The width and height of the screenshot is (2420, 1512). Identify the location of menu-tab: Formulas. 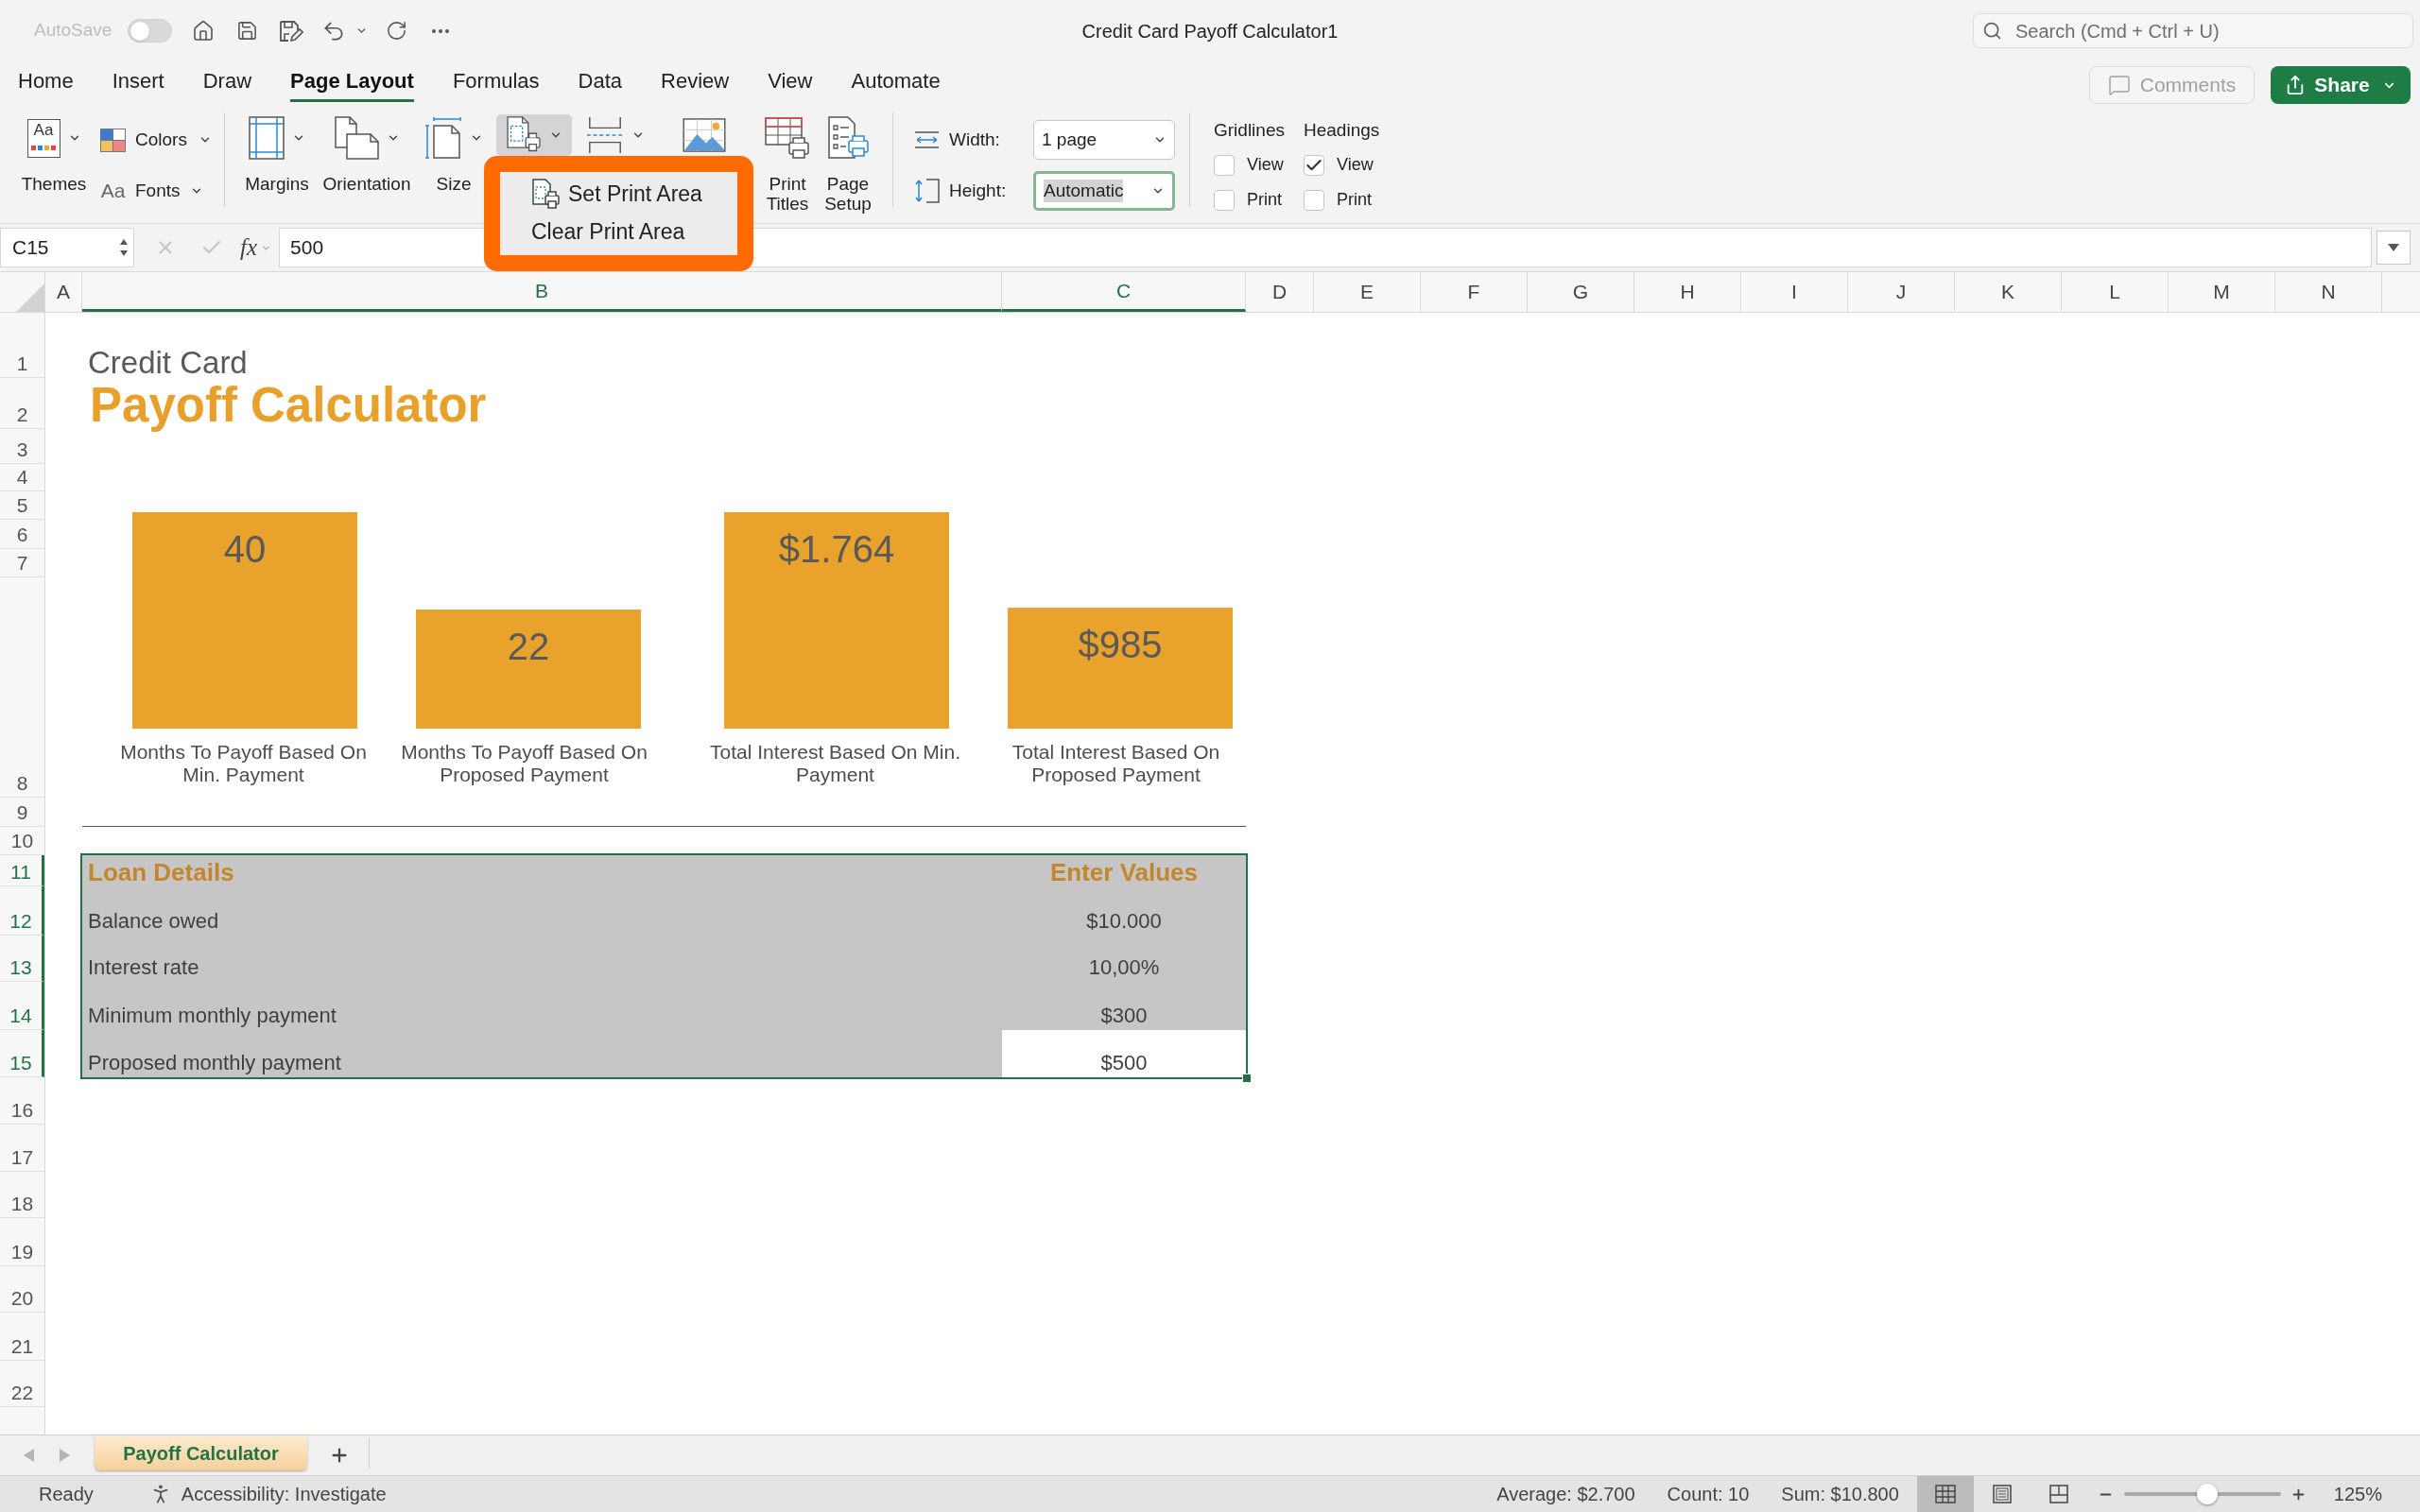
(496, 81).